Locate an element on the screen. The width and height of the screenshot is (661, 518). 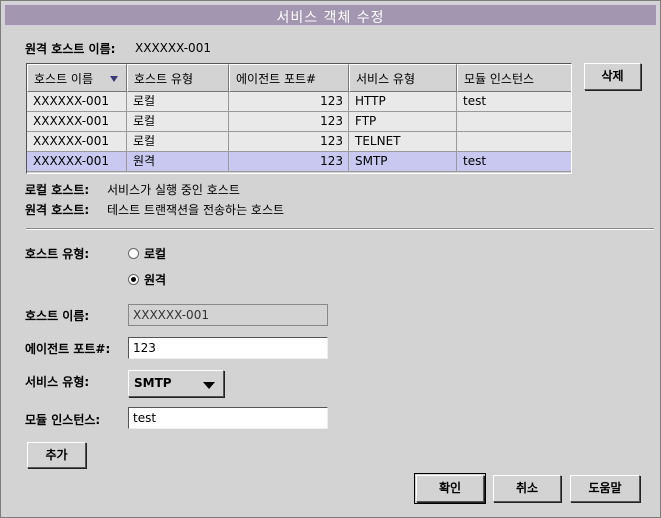
remote-host-name-value: XXXXXX-001 is located at coordinates (173, 48).